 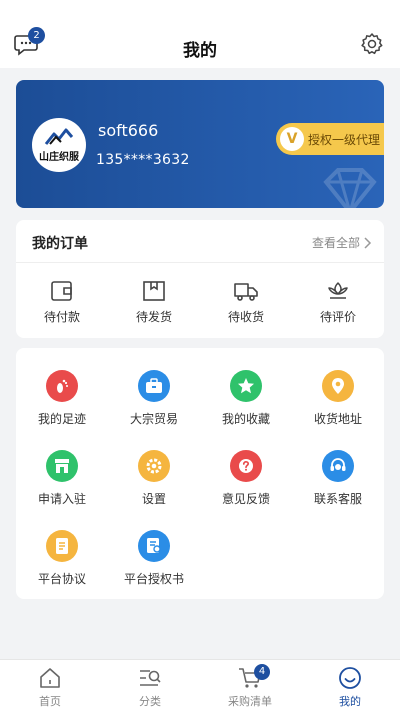 I want to click on service-label: 收货地址, so click(x=337, y=419).